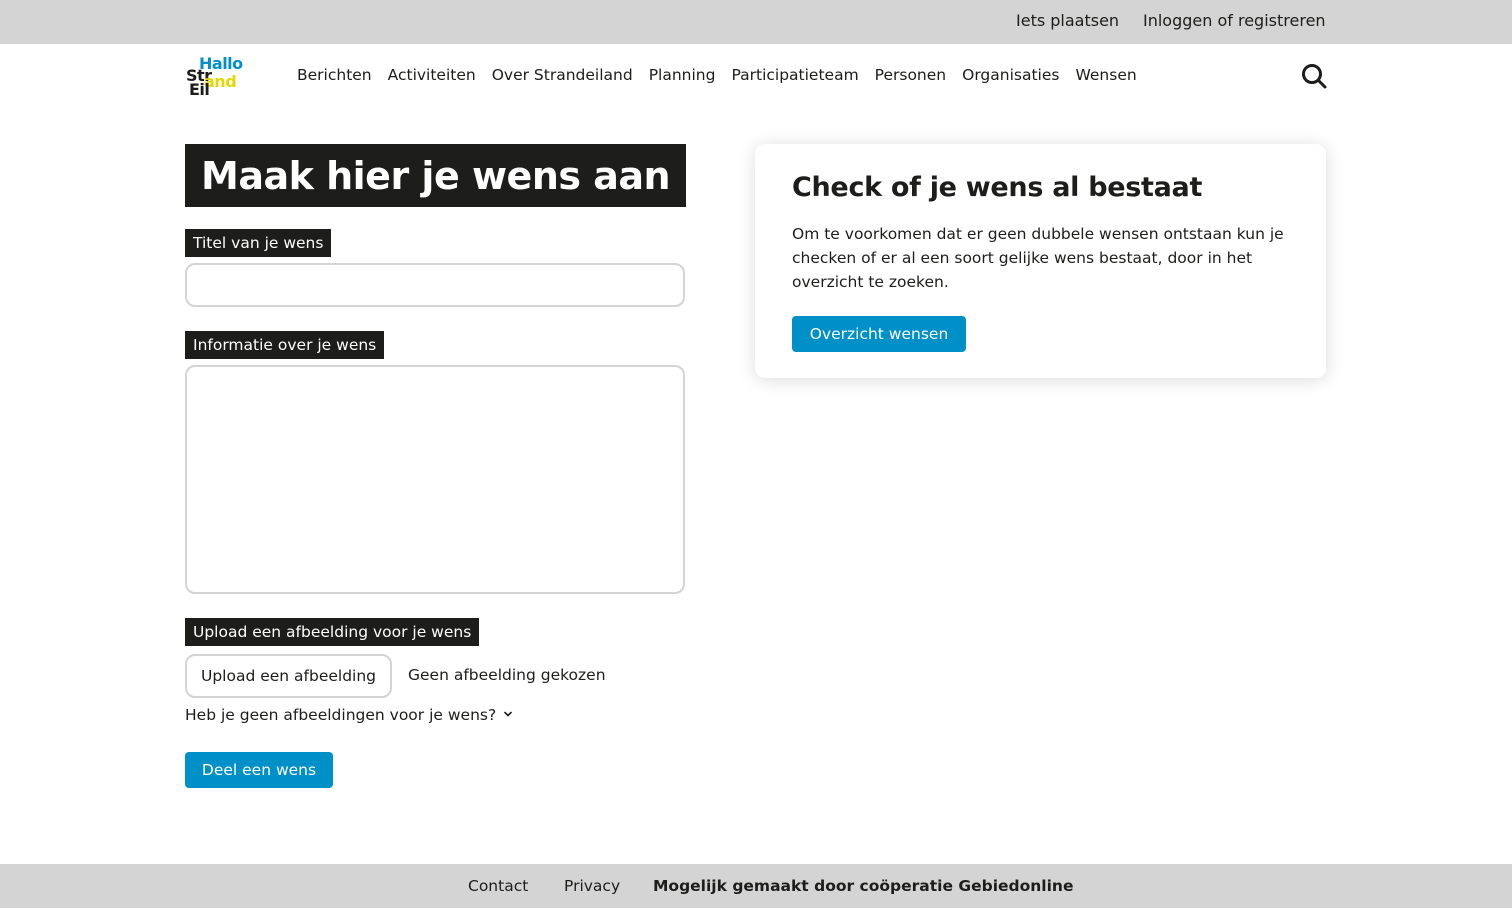  What do you see at coordinates (508, 715) in the screenshot?
I see `chevron-down-icon` at bounding box center [508, 715].